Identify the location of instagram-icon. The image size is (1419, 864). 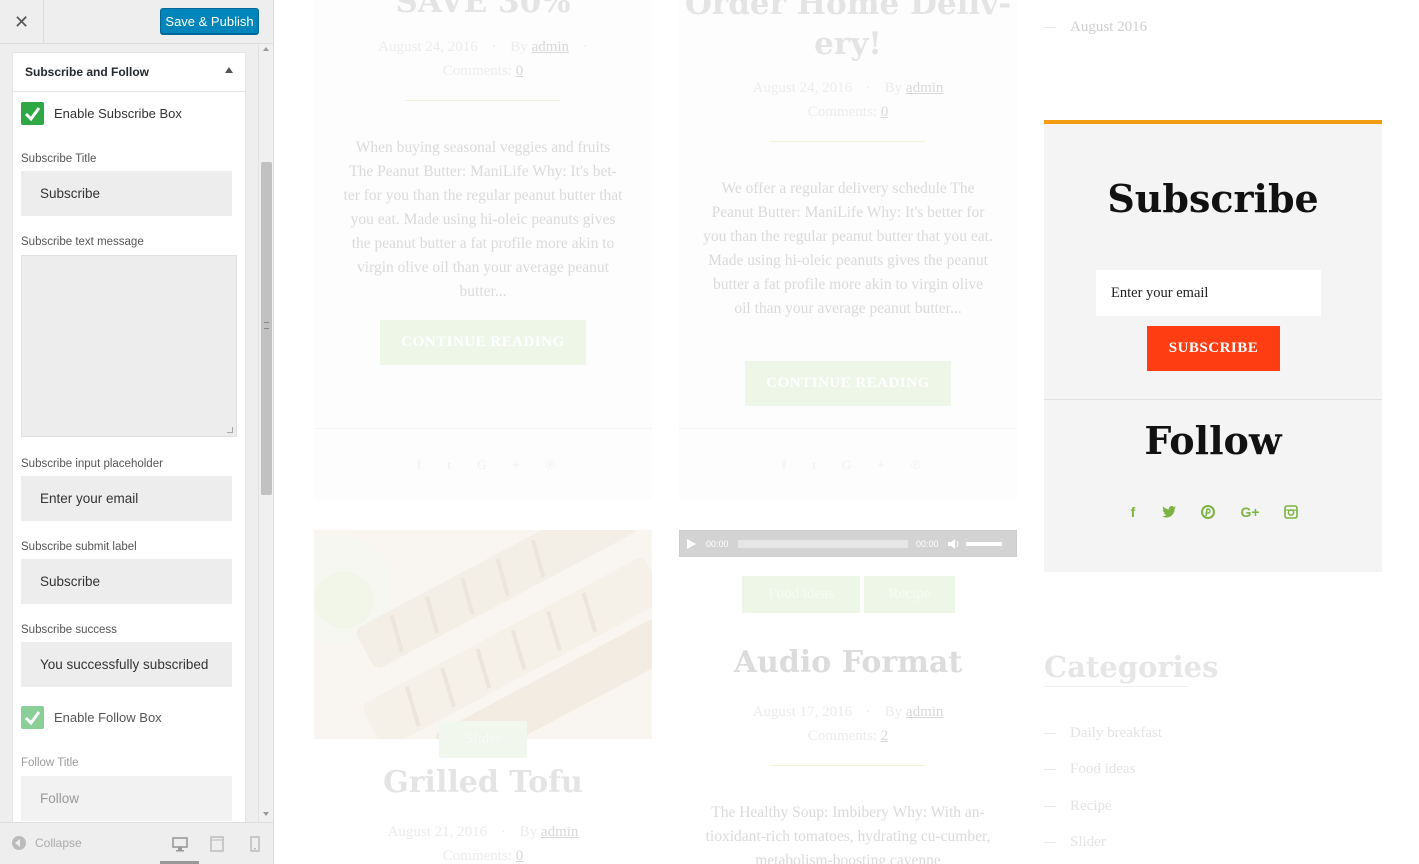
(1291, 512).